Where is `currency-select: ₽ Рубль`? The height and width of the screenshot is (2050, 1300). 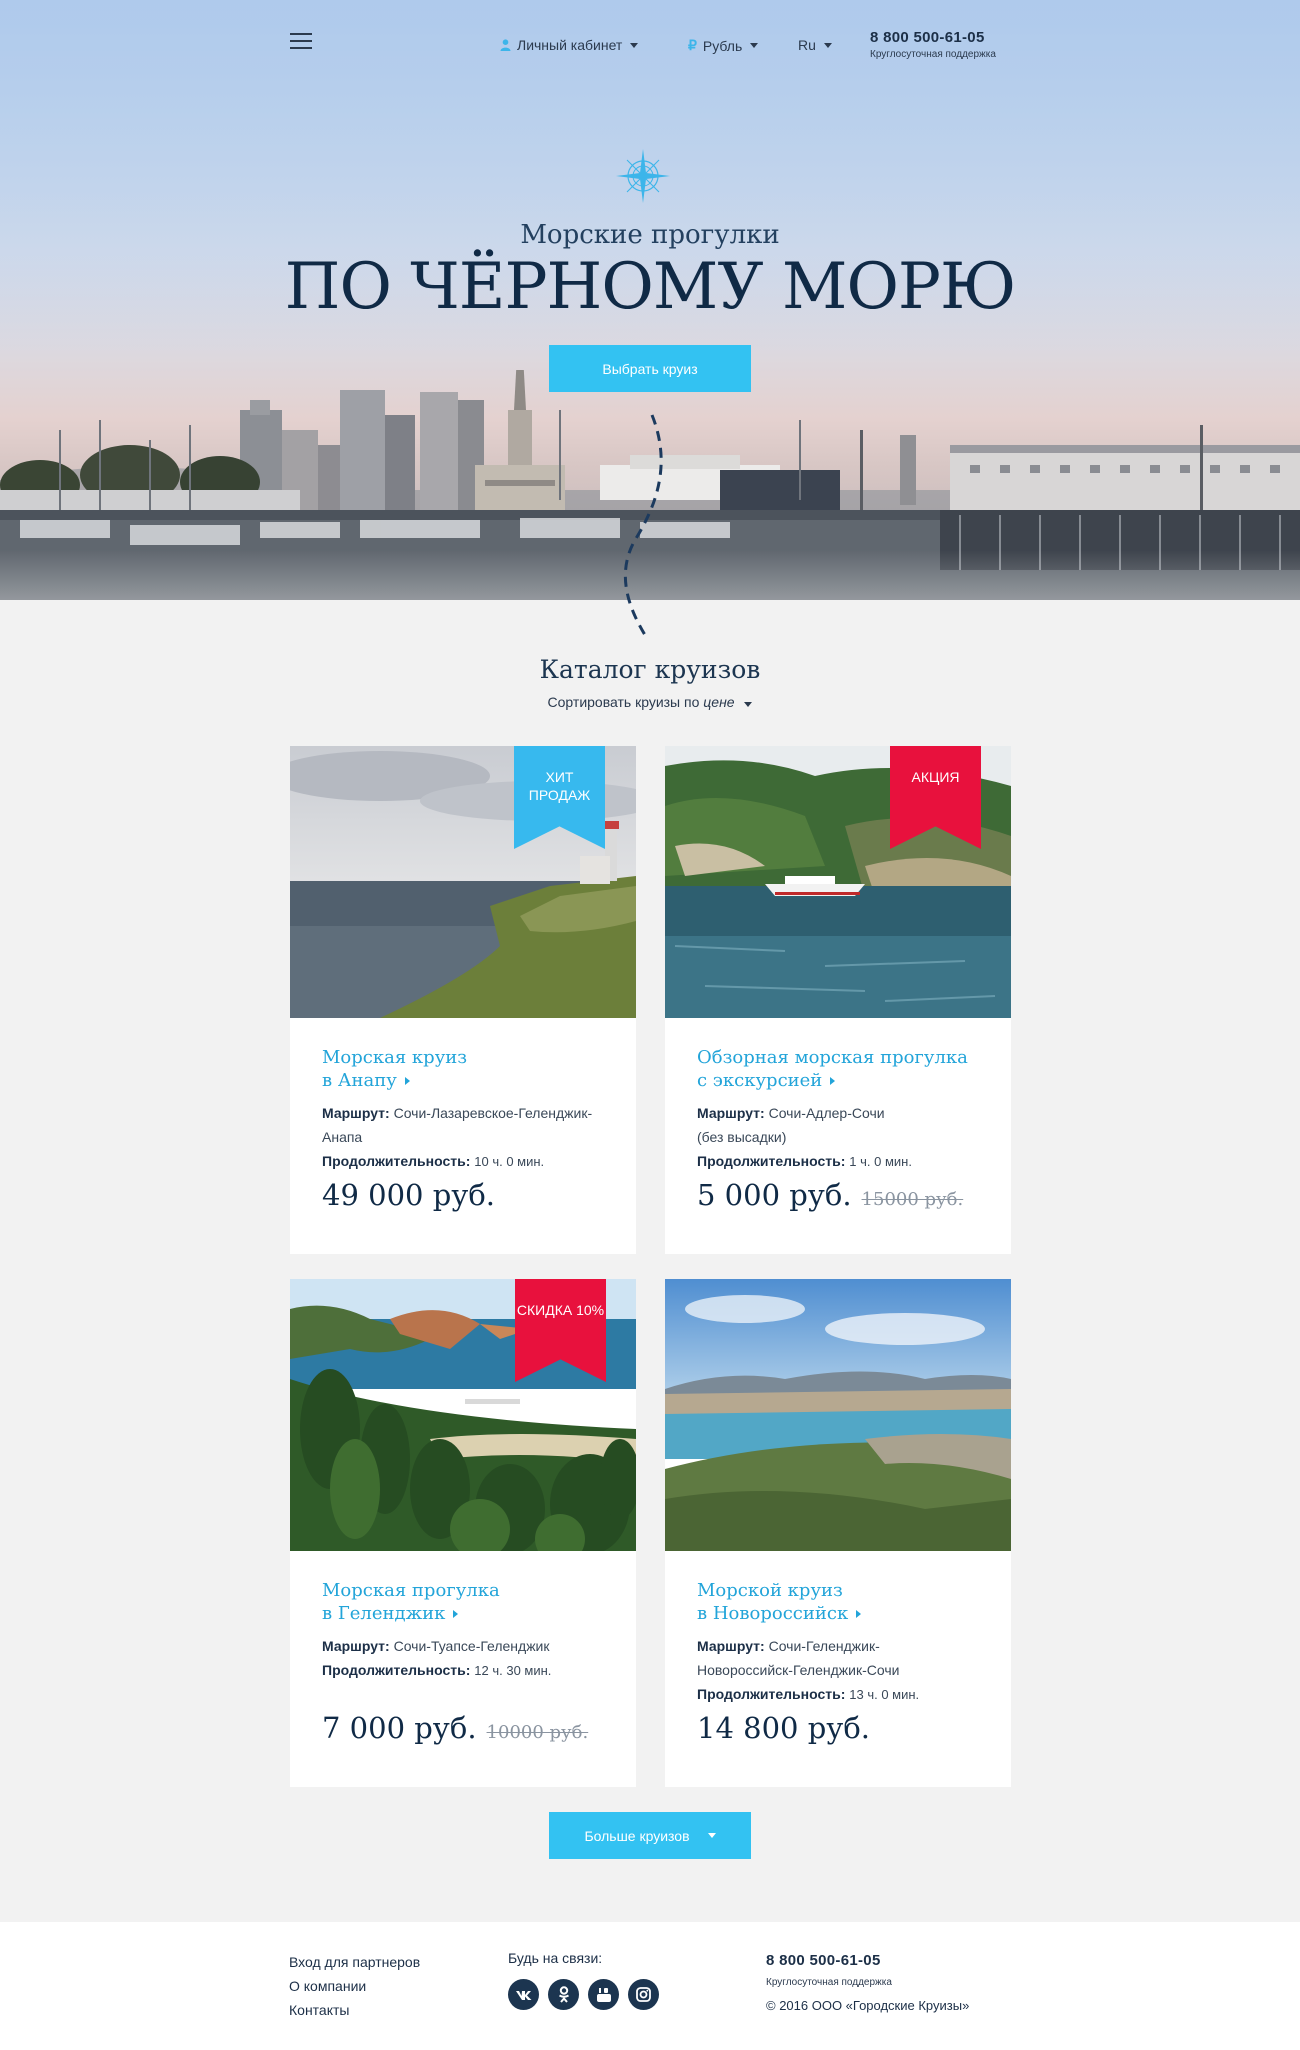
currency-select: ₽ Рубль is located at coordinates (723, 45).